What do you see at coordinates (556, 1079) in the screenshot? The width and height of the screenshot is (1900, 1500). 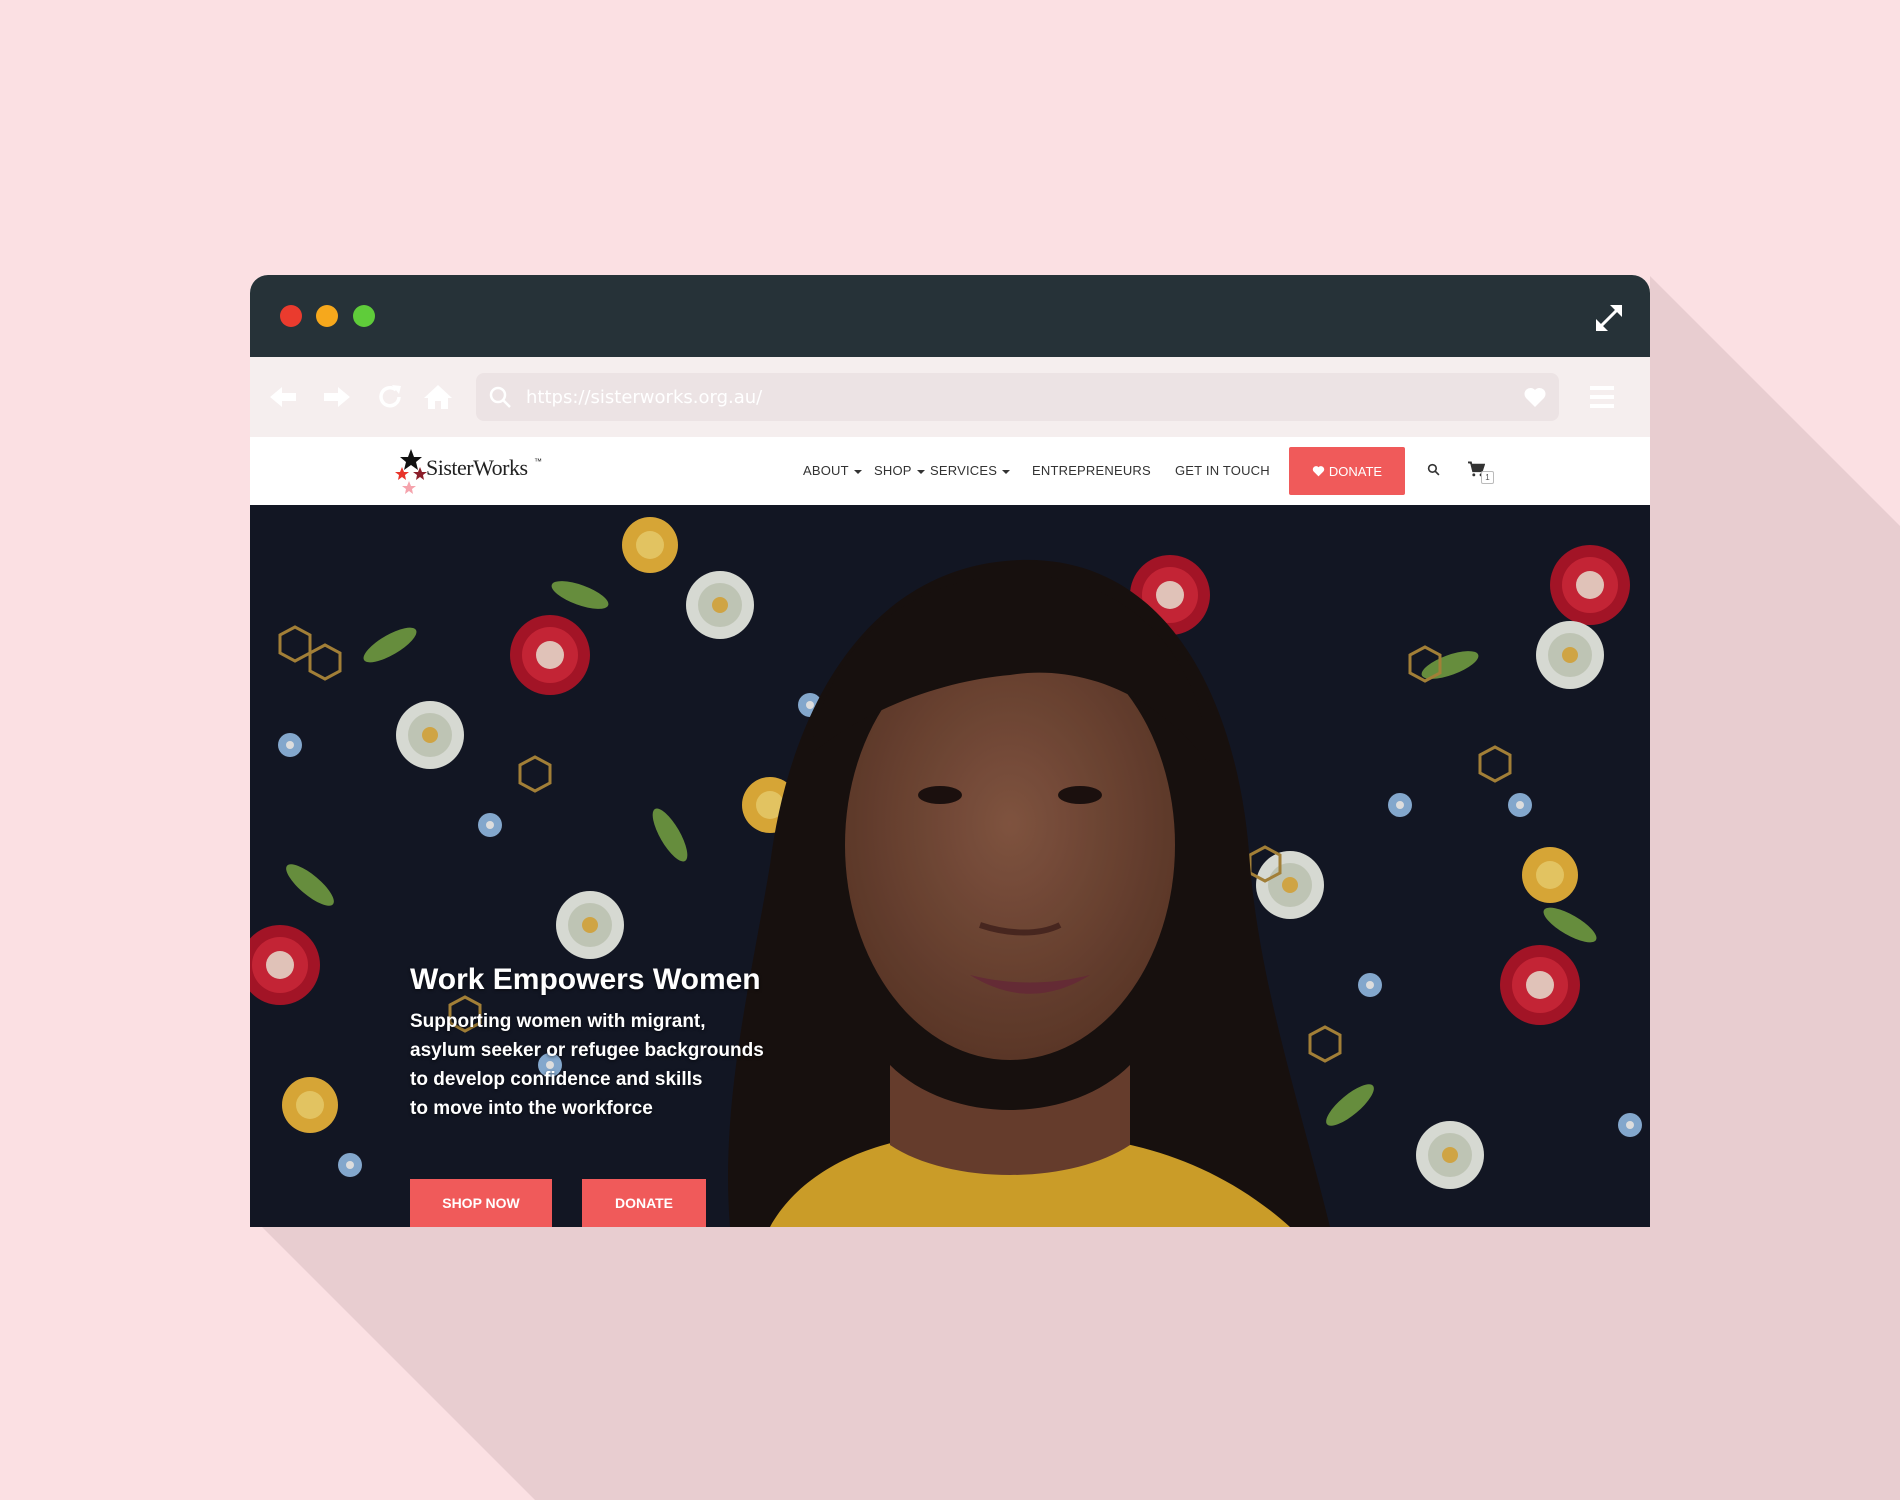 I see `hero-subtitle-line: to develop confidence and skills` at bounding box center [556, 1079].